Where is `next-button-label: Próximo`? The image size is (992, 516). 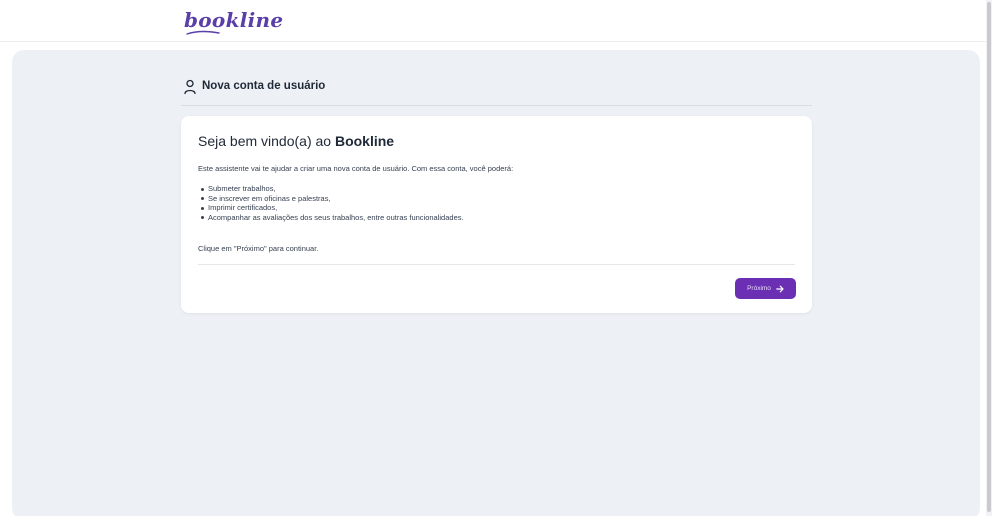 next-button-label: Próximo is located at coordinates (759, 288).